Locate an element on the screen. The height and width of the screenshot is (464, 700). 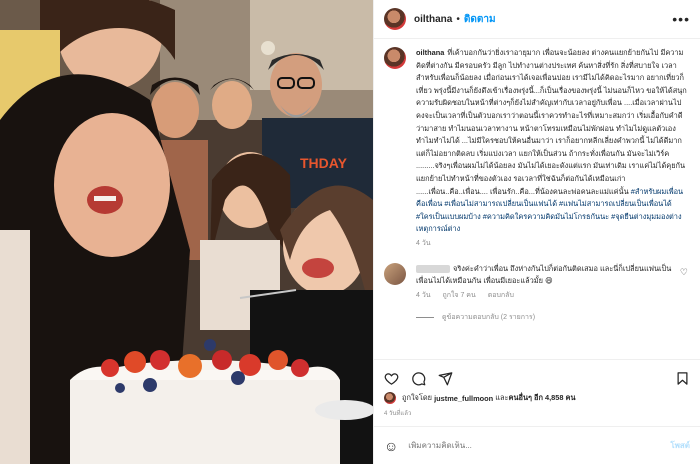
caption-username: oilthana is located at coordinates (430, 52).